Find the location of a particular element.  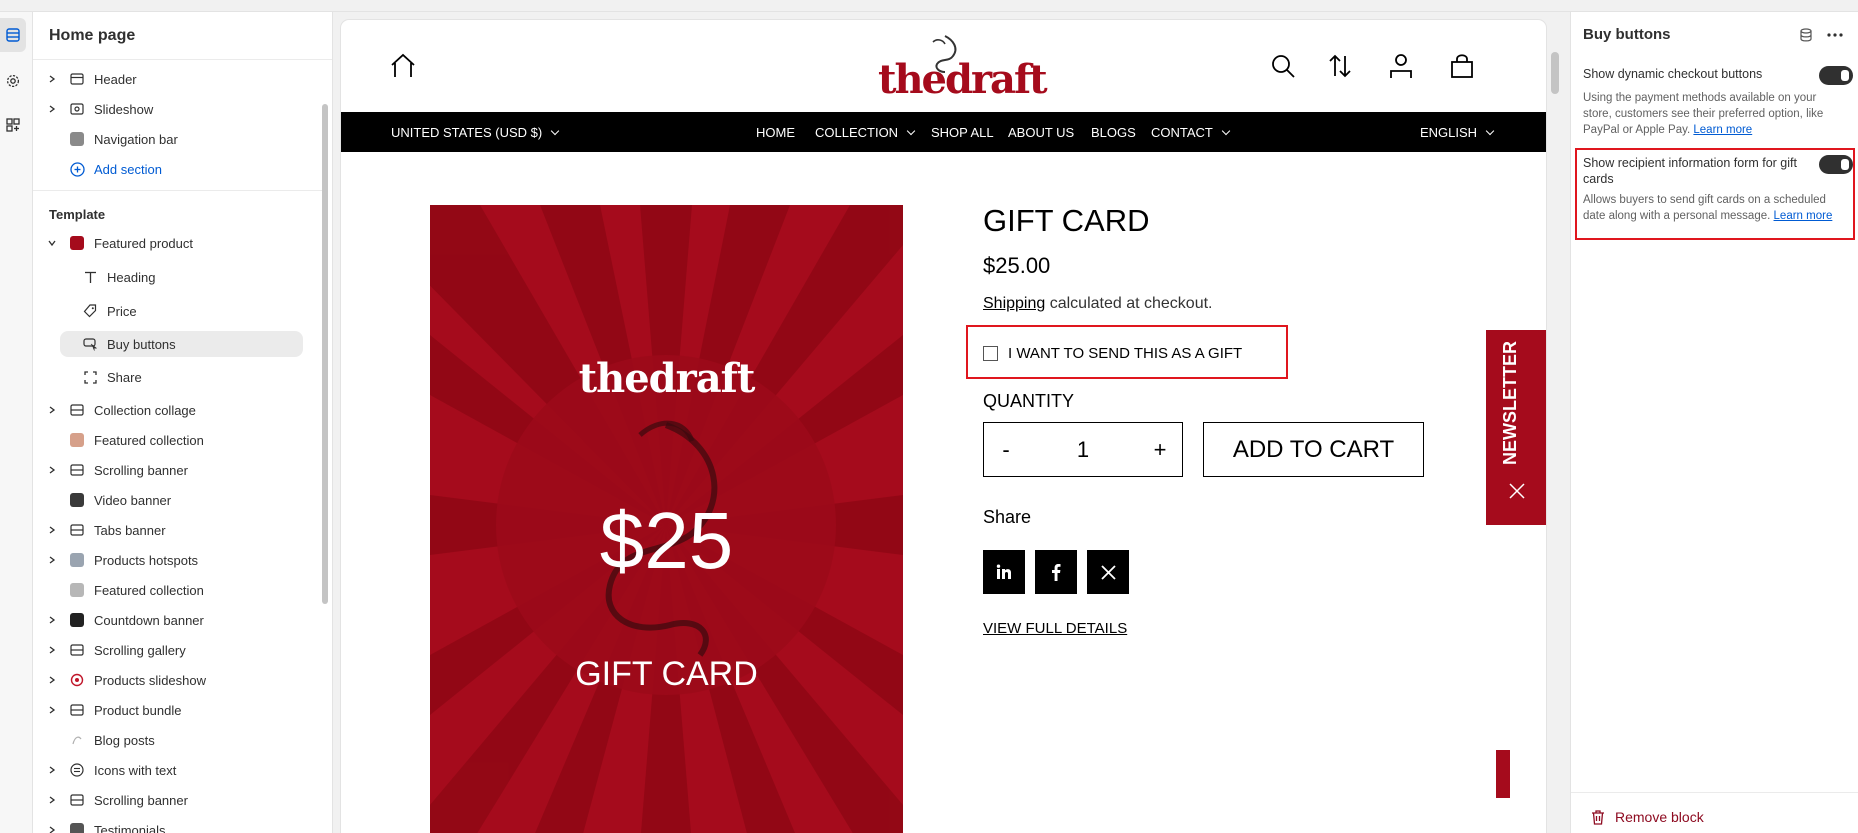

home-icon is located at coordinates (403, 66).